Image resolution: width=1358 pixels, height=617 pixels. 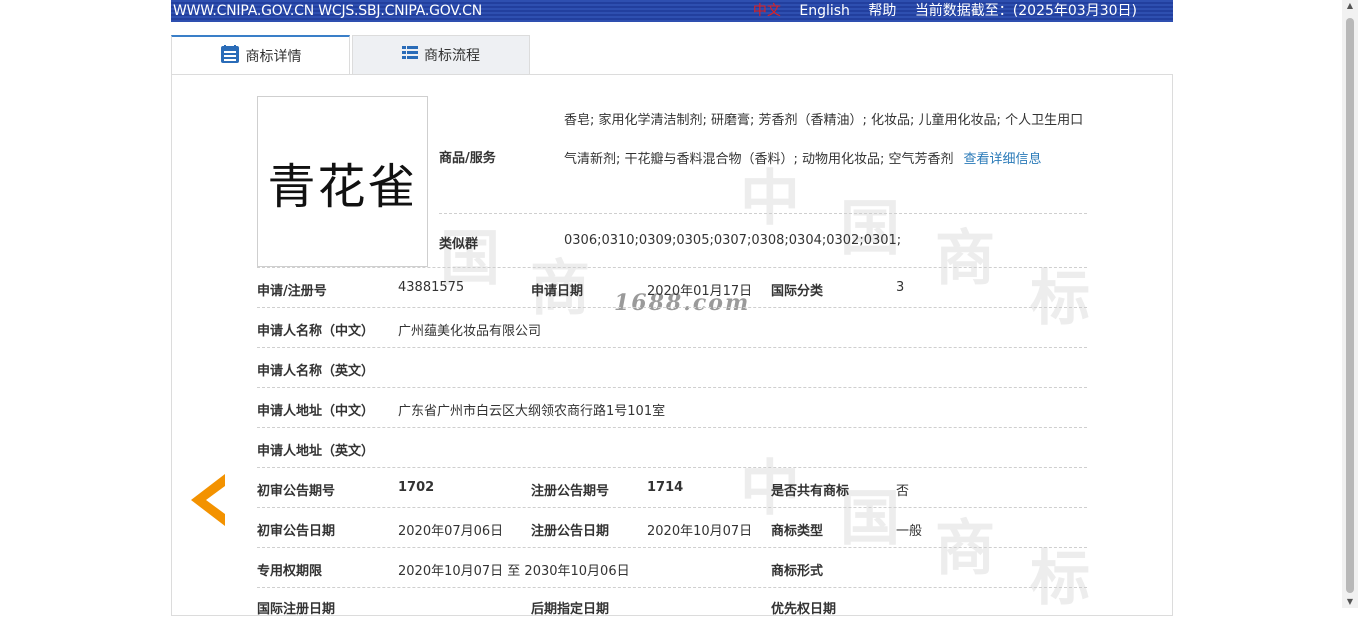 I want to click on term-label: 专用权期限, so click(x=290, y=571).